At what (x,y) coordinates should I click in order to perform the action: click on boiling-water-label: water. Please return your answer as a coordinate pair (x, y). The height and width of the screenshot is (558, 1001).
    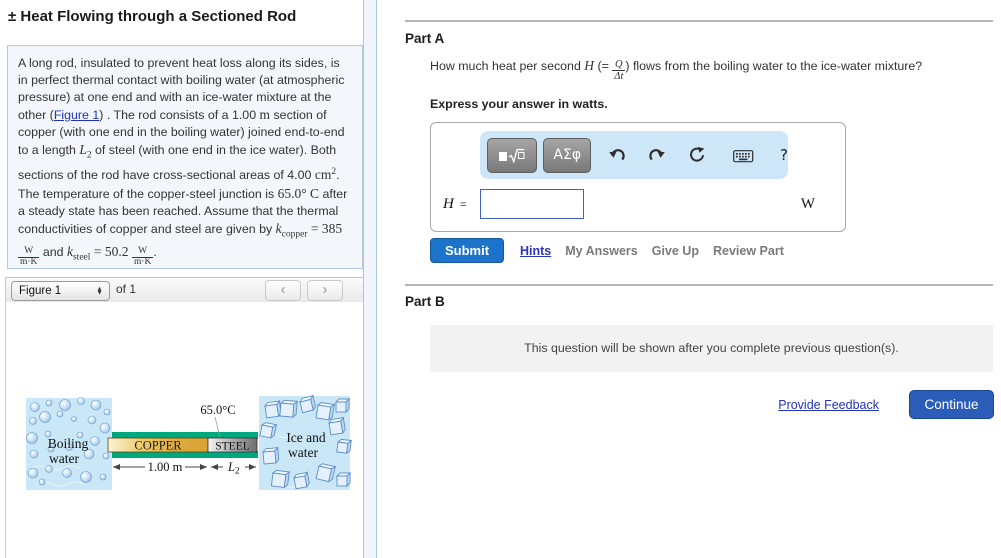
    Looking at the image, I should click on (64, 458).